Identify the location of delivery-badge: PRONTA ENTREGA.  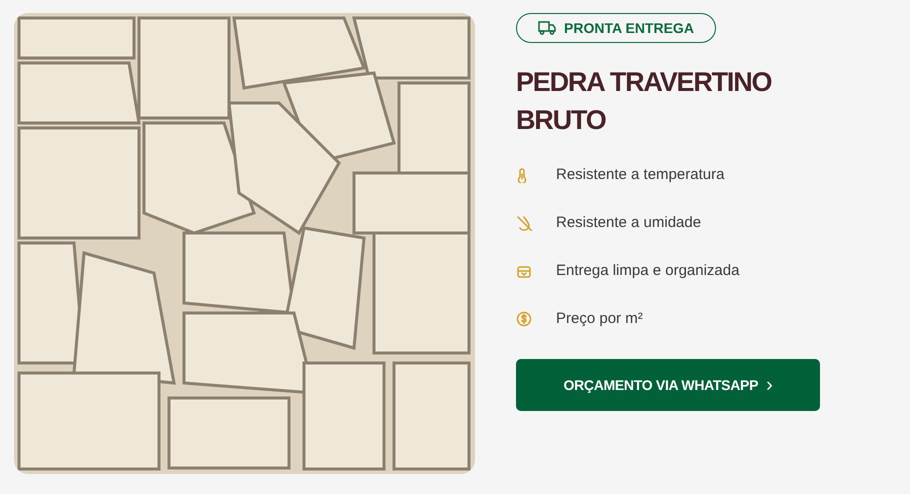
(616, 28).